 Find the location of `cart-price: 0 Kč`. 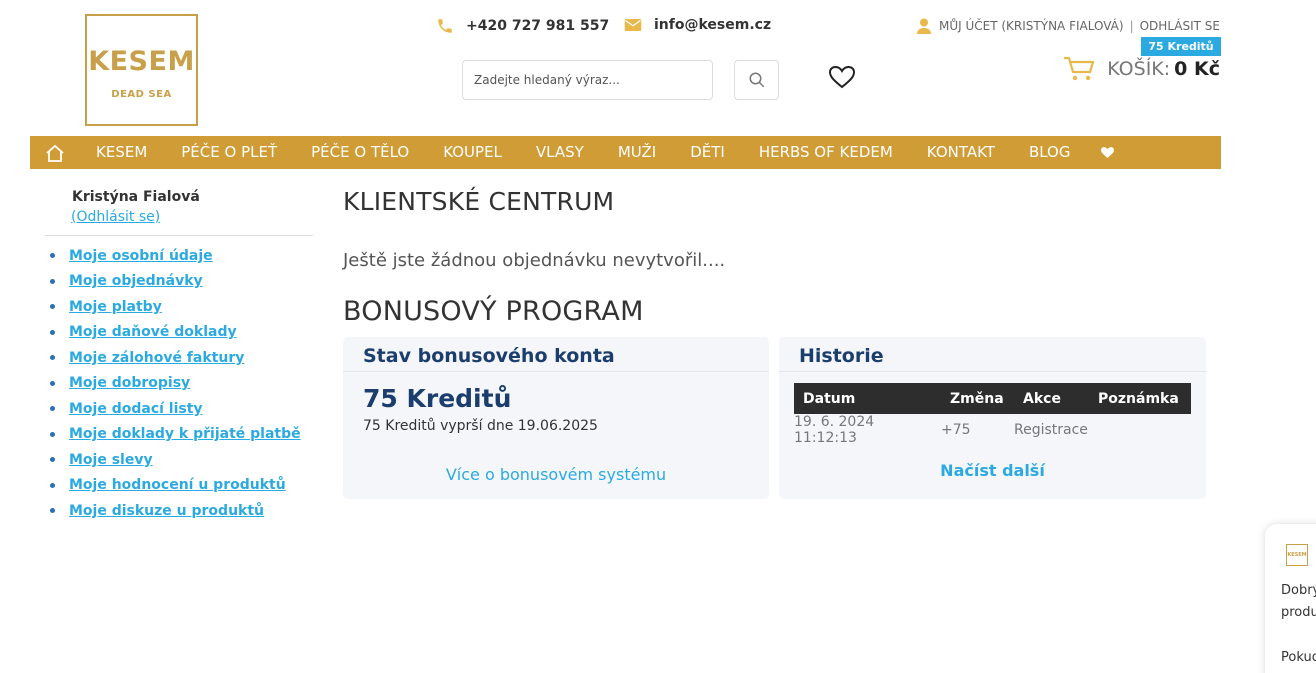

cart-price: 0 Kč is located at coordinates (1197, 69).